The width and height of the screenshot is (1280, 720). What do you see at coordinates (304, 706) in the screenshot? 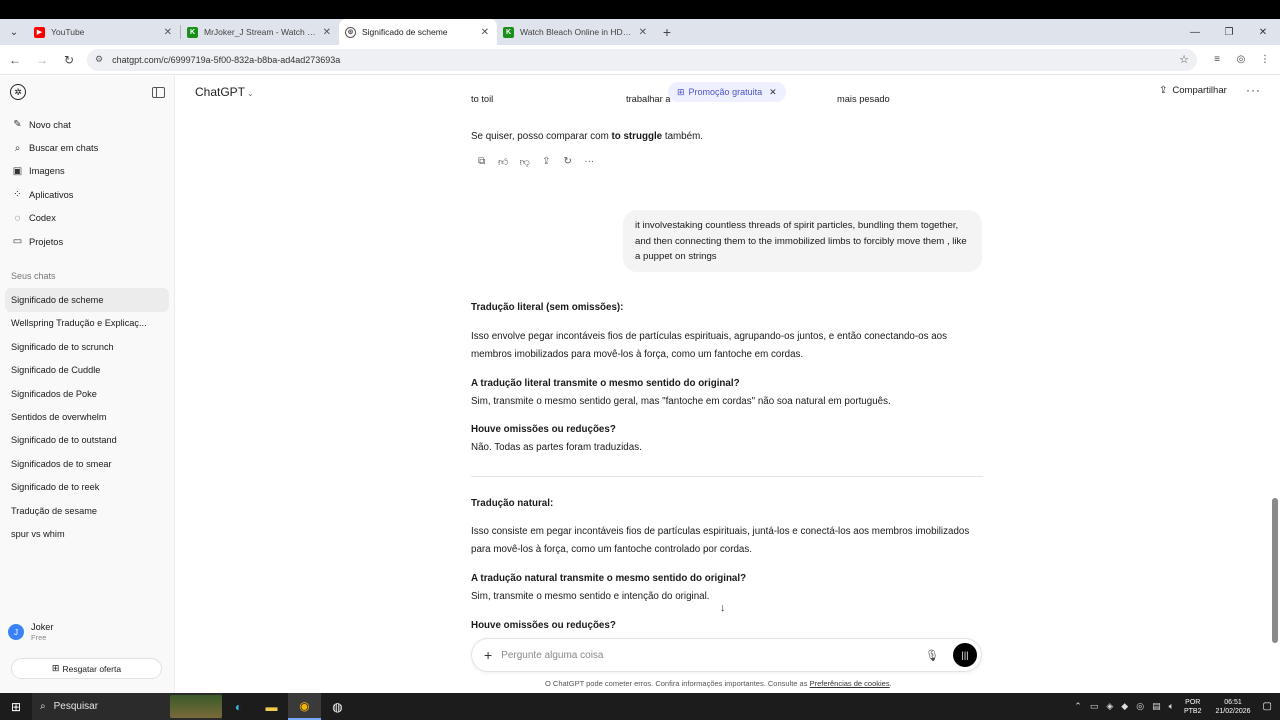
I see `chrome-icon: ◉` at bounding box center [304, 706].